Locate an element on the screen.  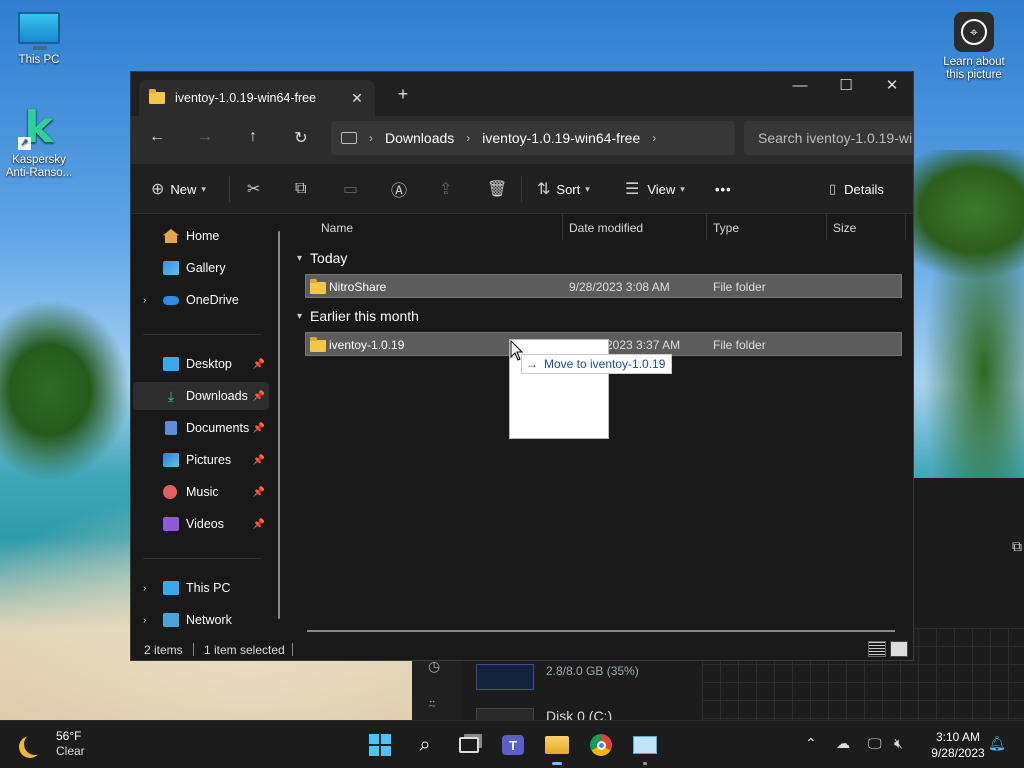
notifications-button: 🔔︎ is located at coordinates (997, 743).